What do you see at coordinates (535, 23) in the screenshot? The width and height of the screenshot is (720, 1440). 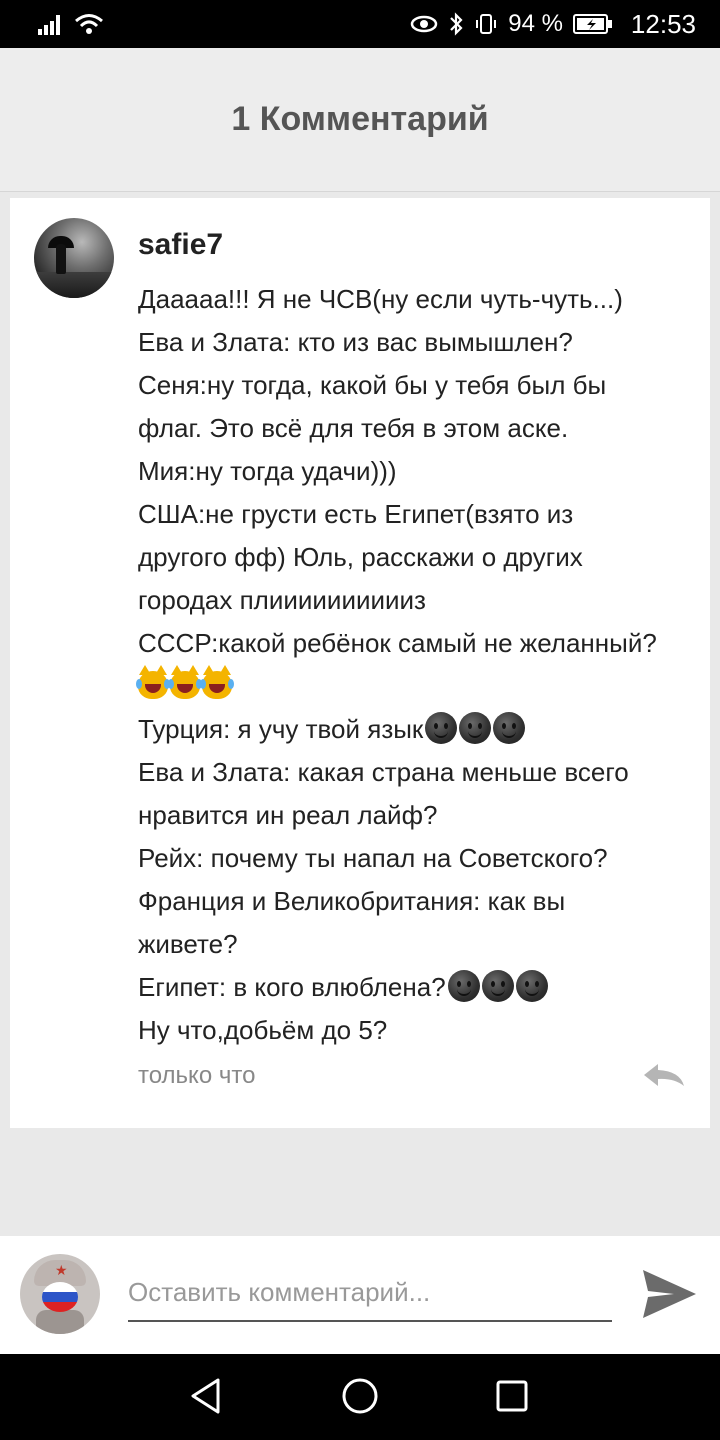 I see `battery-percent: 94 %` at bounding box center [535, 23].